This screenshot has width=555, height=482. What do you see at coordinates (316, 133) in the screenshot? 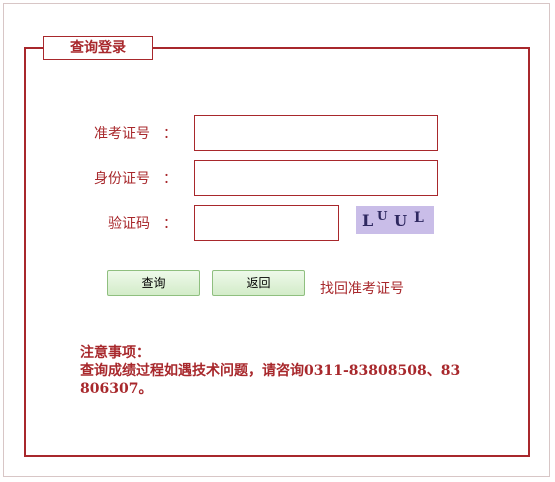
I see `ticket-number-input` at bounding box center [316, 133].